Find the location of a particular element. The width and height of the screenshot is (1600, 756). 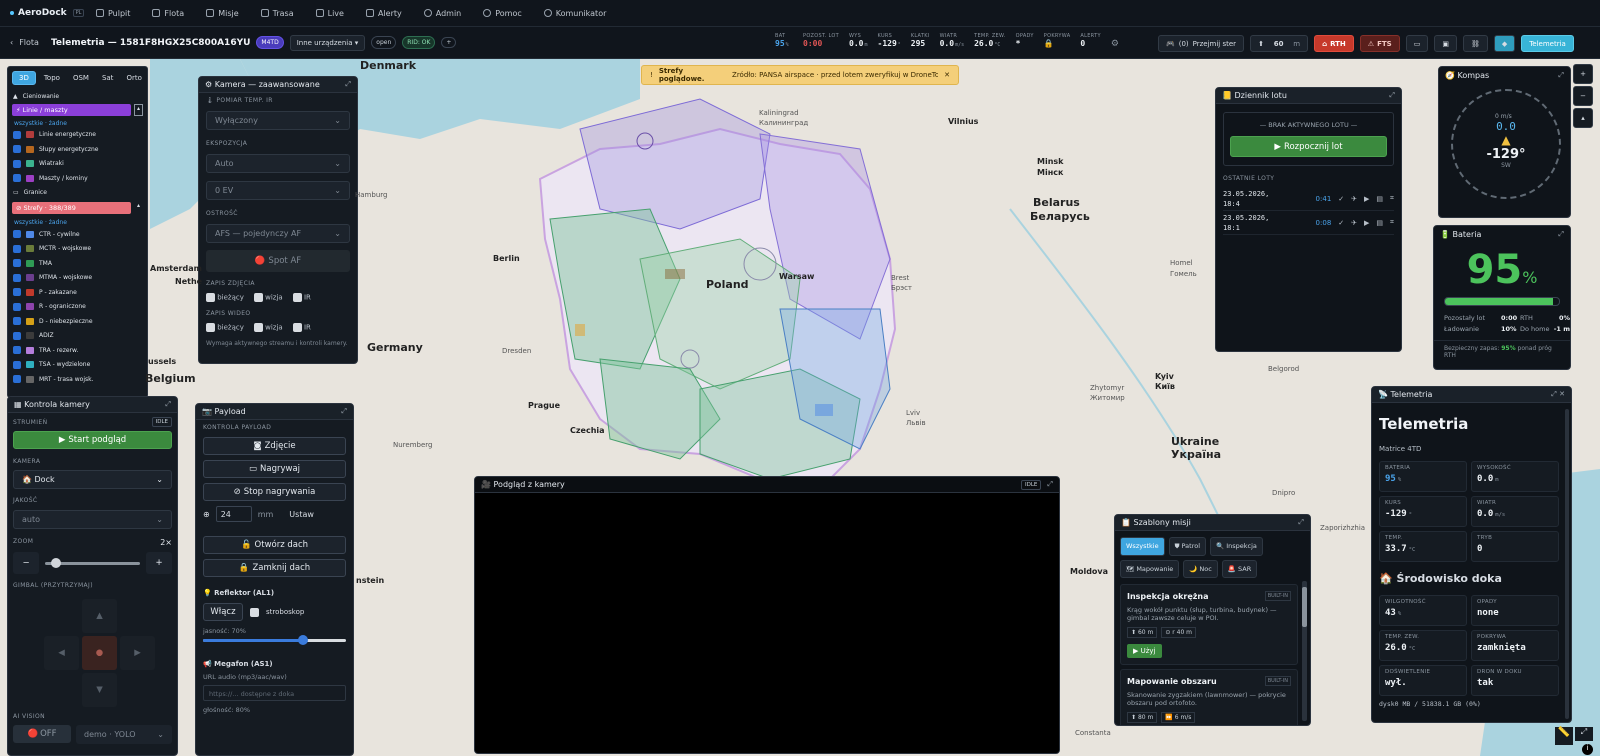

photo-option-wide: wizja is located at coordinates (268, 297).